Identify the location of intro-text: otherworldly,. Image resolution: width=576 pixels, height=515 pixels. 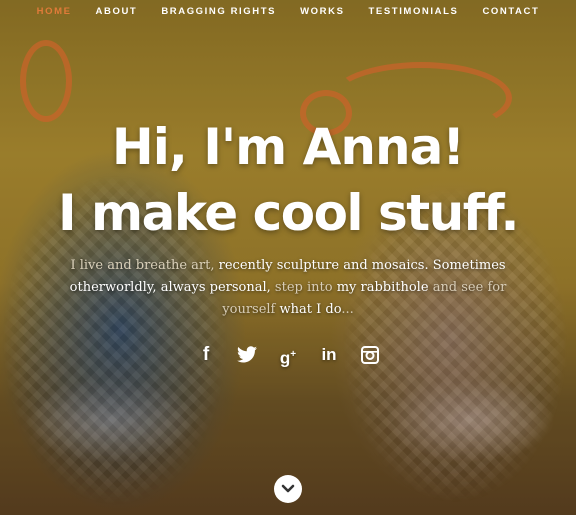
(113, 287).